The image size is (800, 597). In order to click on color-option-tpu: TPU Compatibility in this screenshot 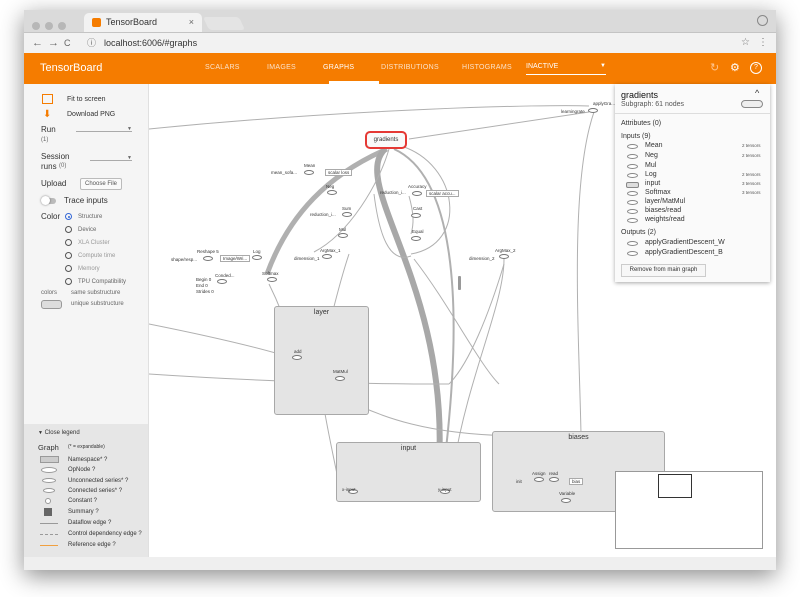, I will do `click(102, 282)`.